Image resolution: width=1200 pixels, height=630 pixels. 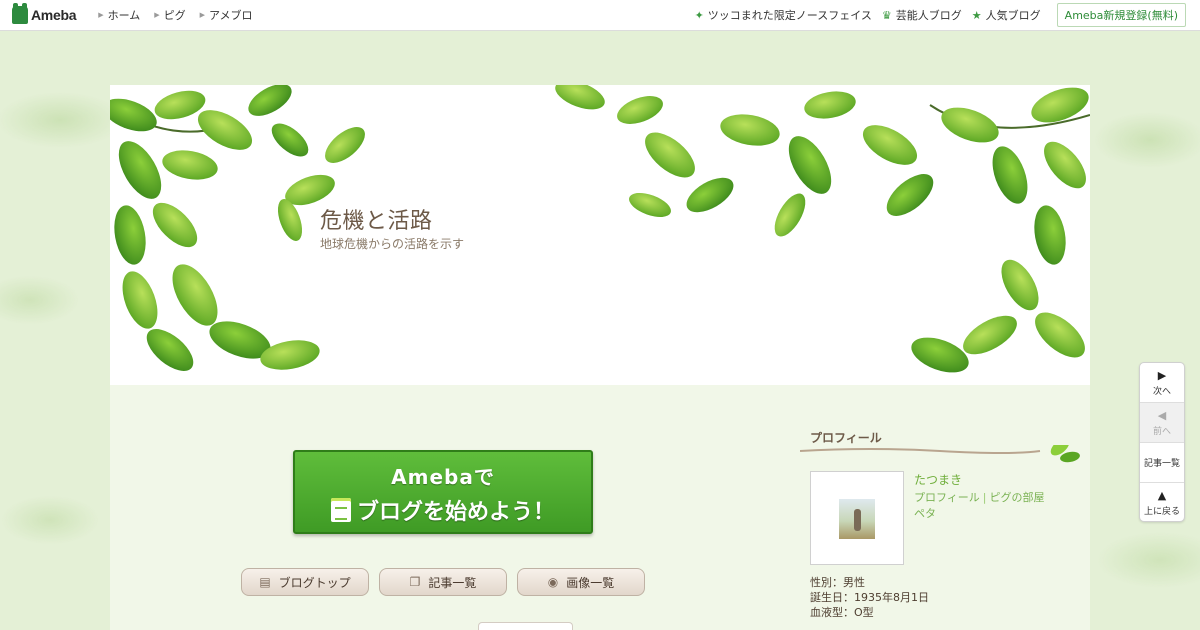 I want to click on profile-gender: 性別：男性, so click(x=837, y=582).